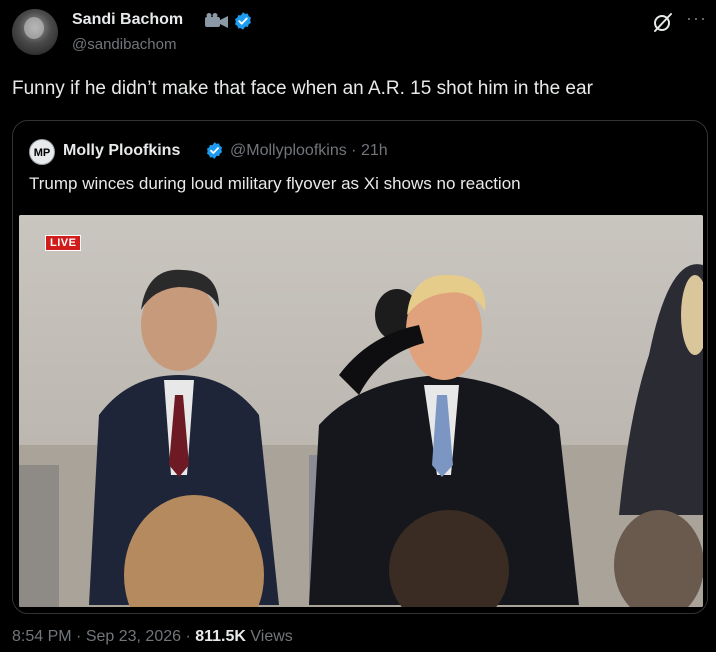 This screenshot has height=652, width=716. I want to click on tweet-time: 8:54 PM, so click(42, 636).